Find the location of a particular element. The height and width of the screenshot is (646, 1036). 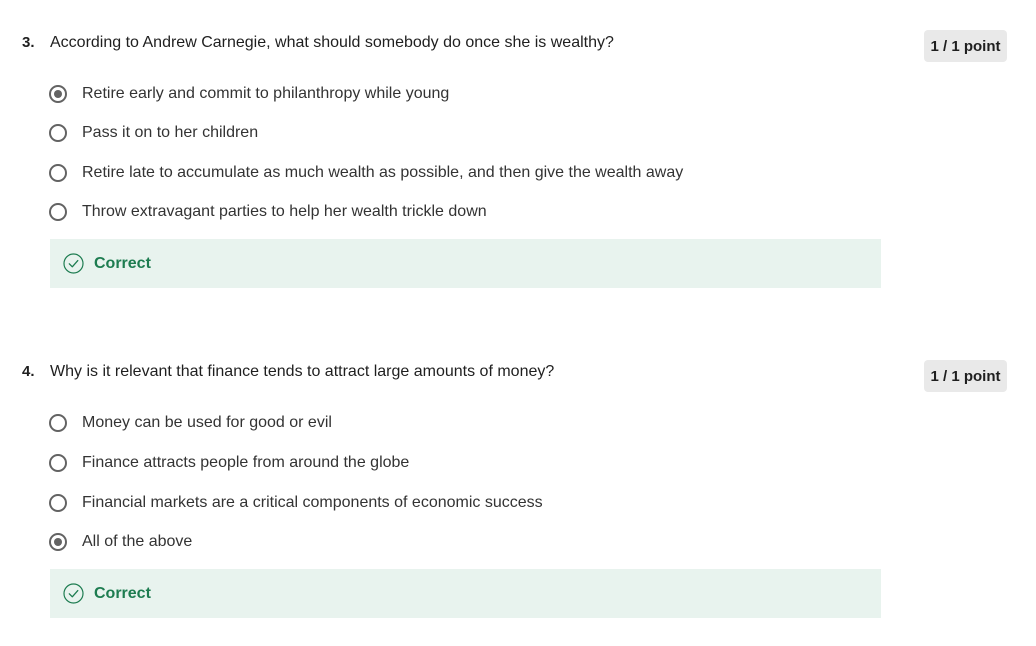

answer-option: Pass it on to her children is located at coordinates (153, 133).